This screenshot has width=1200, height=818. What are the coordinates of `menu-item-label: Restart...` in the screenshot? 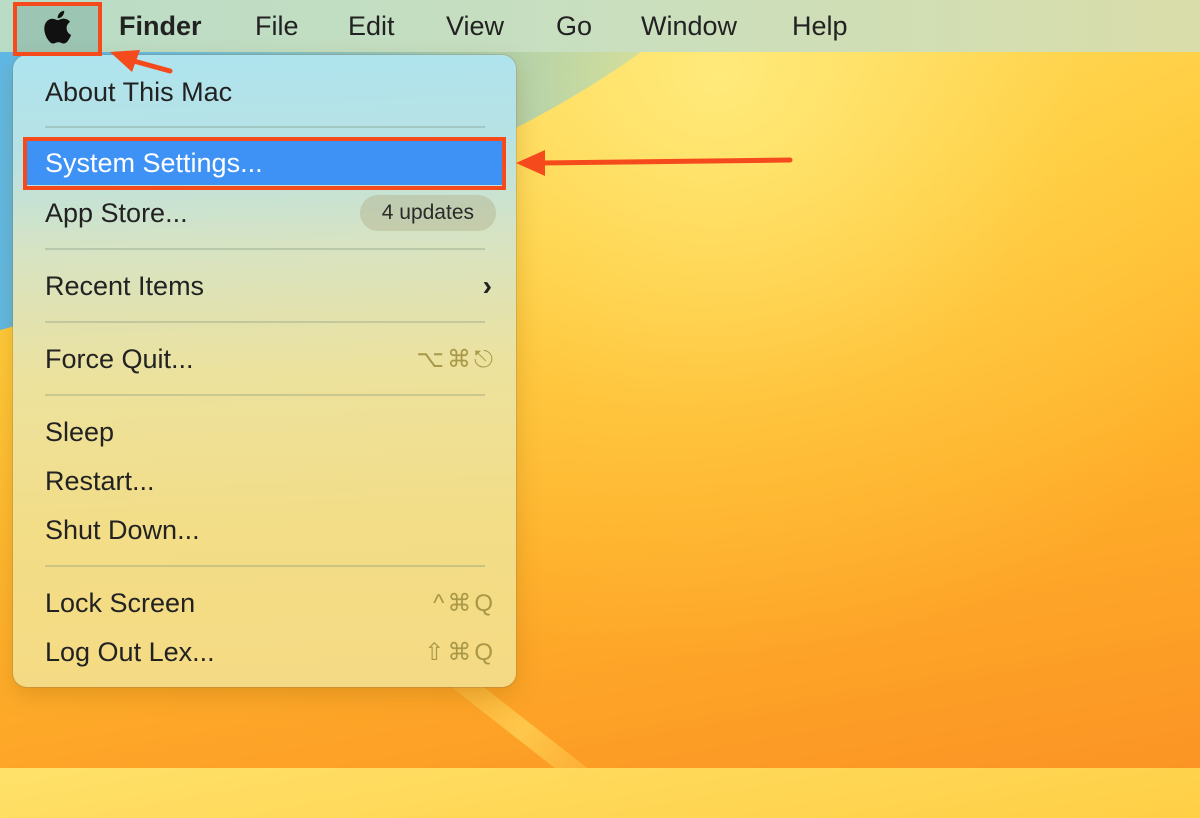 It's located at (100, 480).